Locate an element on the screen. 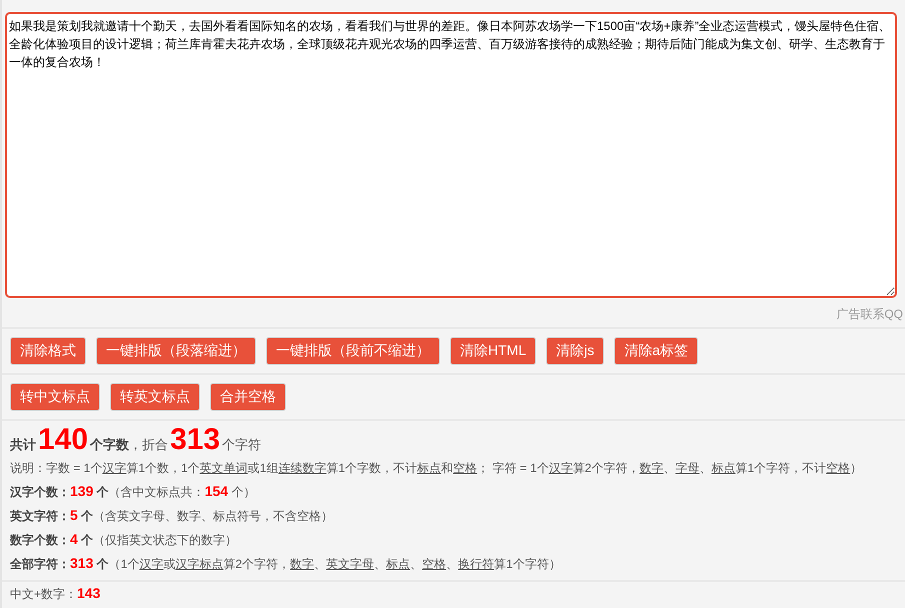 The image size is (905, 608). tool-button: 合并空格 is located at coordinates (248, 397).